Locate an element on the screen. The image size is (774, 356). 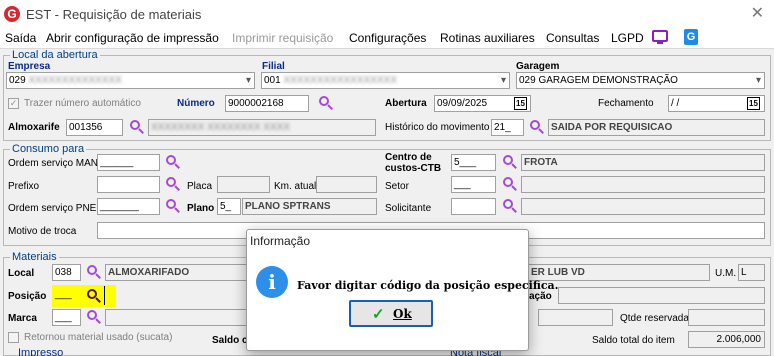
window-title: EST - Requisição de materiais is located at coordinates (114, 14).